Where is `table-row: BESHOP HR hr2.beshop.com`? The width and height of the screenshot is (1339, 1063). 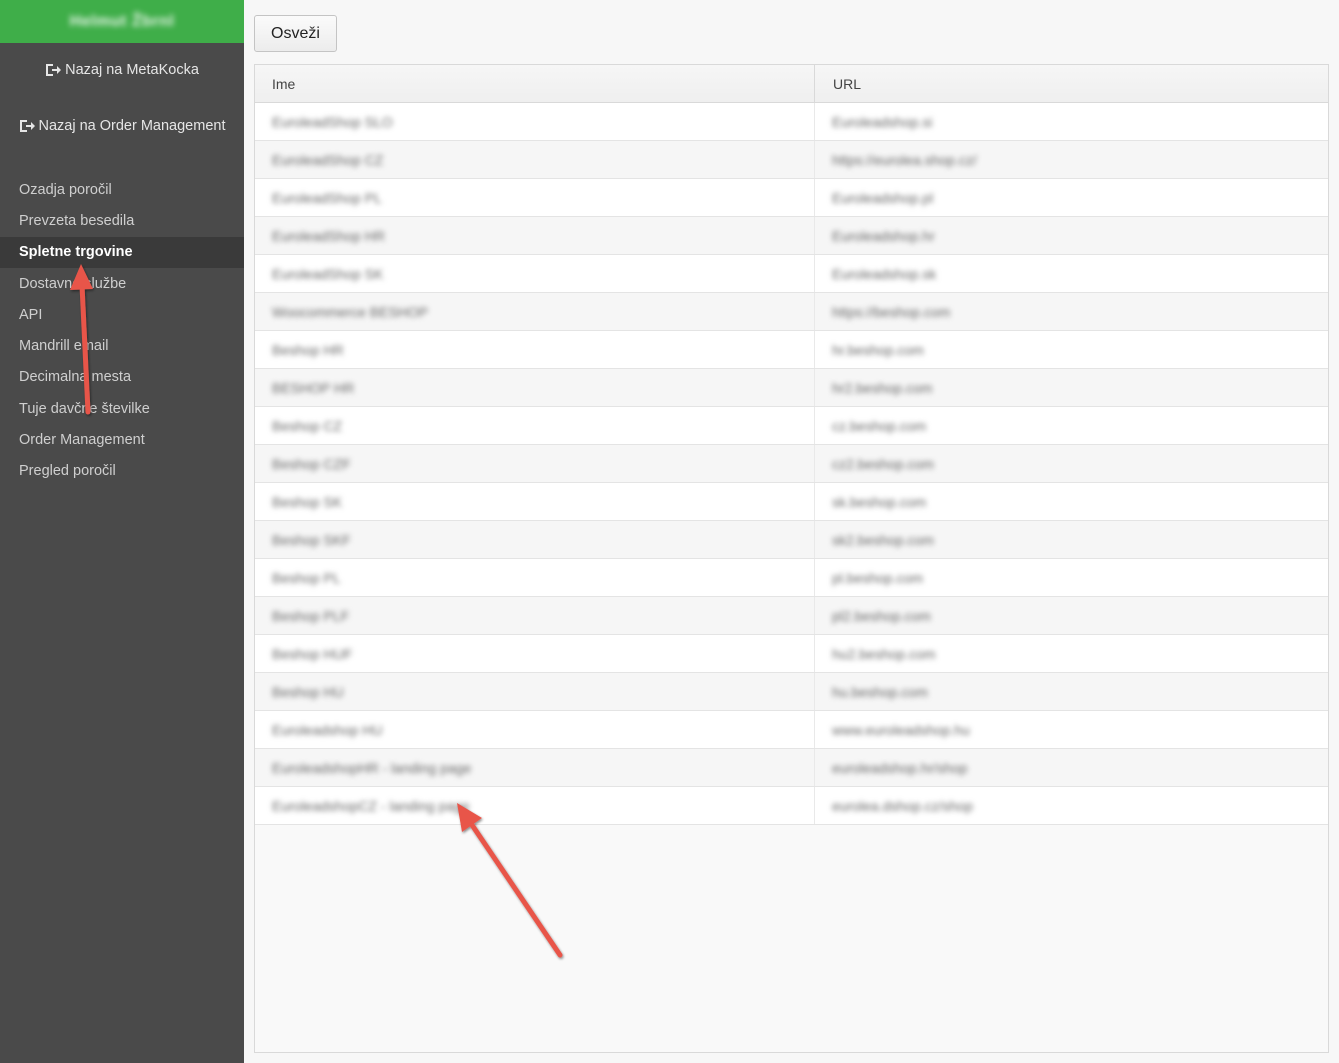 table-row: BESHOP HR hr2.beshop.com is located at coordinates (791, 388).